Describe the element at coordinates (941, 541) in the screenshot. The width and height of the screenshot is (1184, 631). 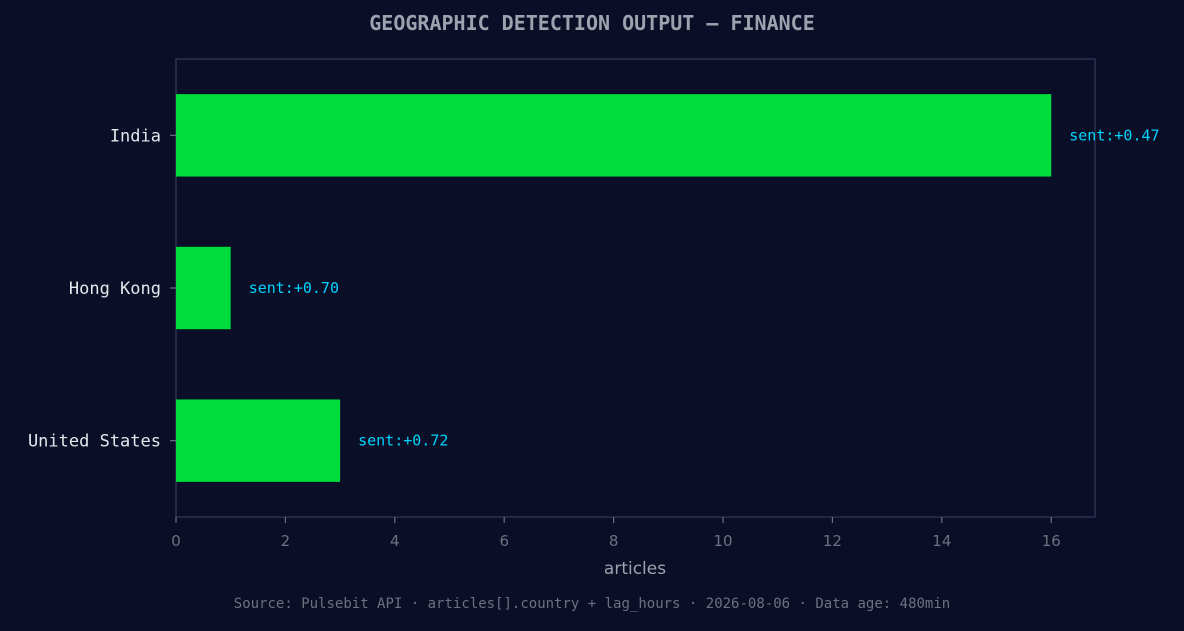
I see `x-tick-label: 14` at that location.